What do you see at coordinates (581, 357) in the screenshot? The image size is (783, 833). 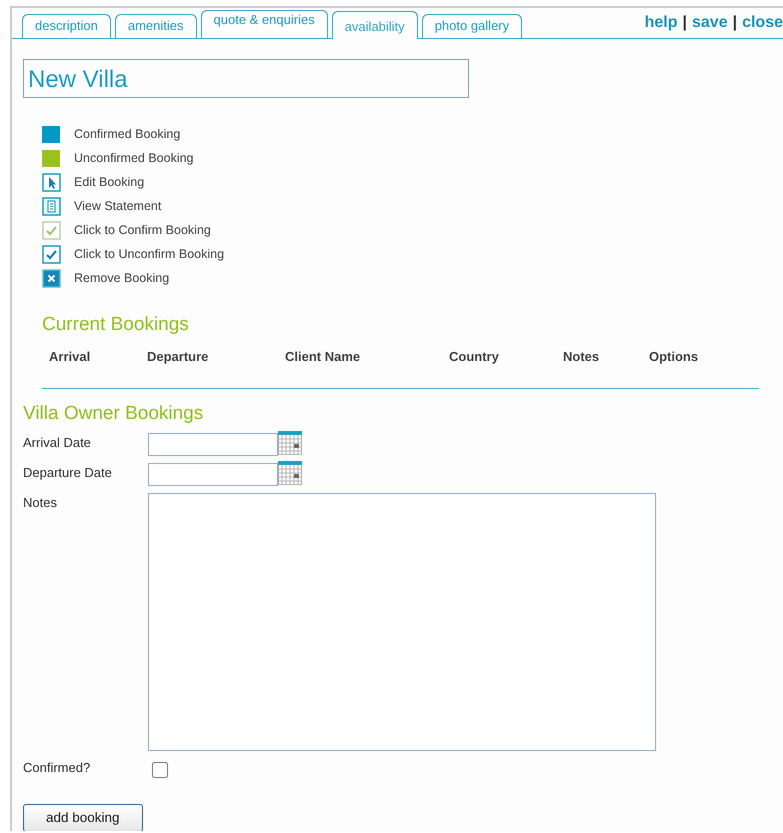 I see `column-header: Notes` at bounding box center [581, 357].